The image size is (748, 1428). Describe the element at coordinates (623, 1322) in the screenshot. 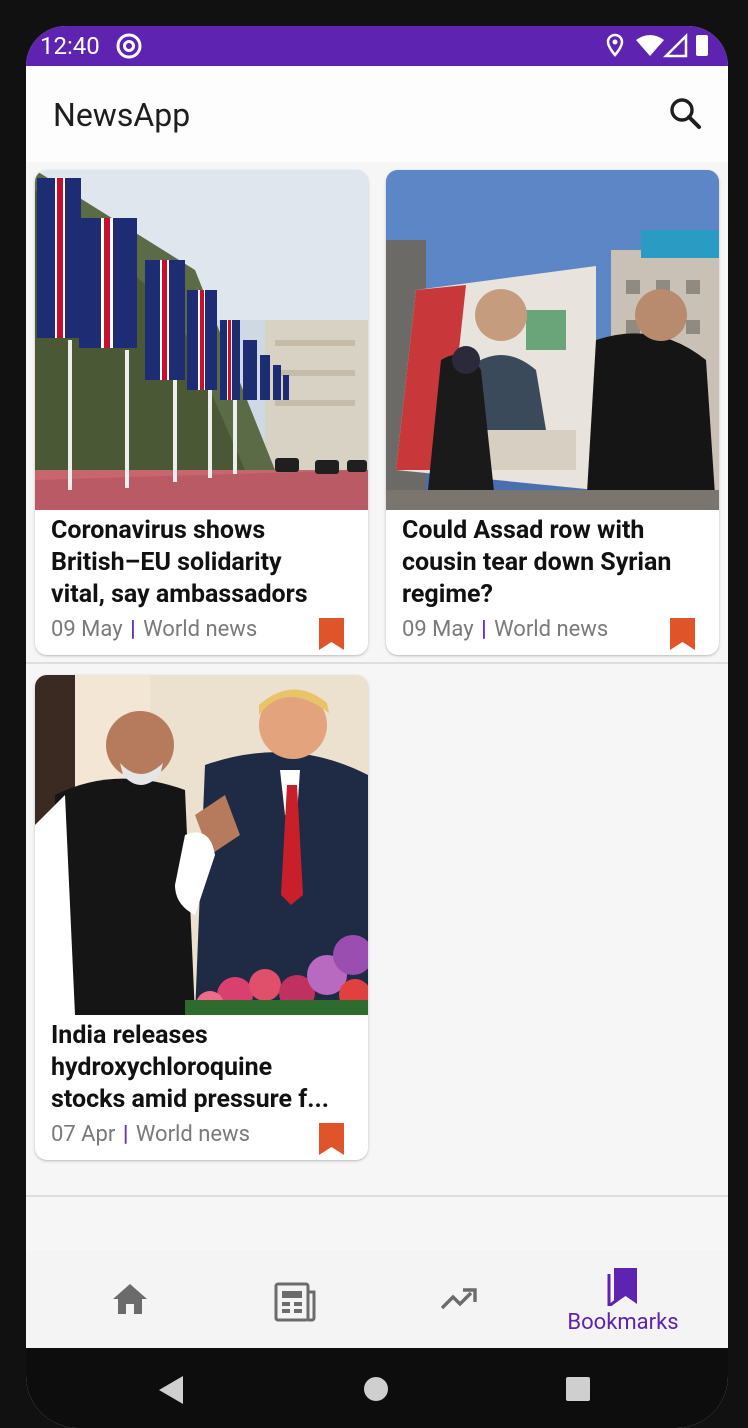

I see `nav-label-bookmarks: Bookmarks` at that location.